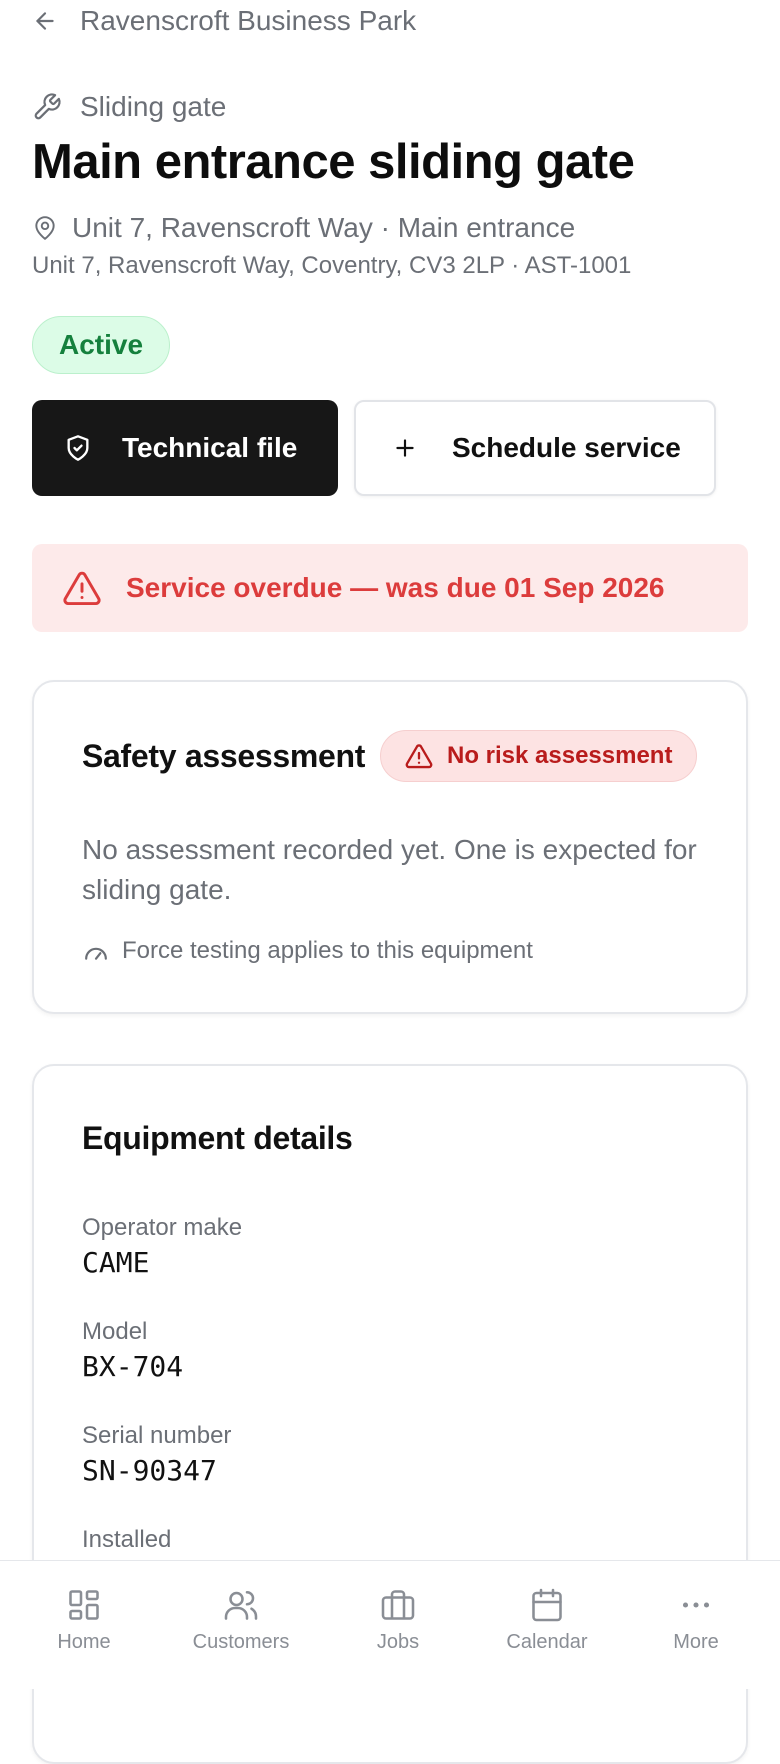 Image resolution: width=780 pixels, height=1764 pixels. Describe the element at coordinates (133, 1366) in the screenshot. I see `model-value: BX-704` at that location.